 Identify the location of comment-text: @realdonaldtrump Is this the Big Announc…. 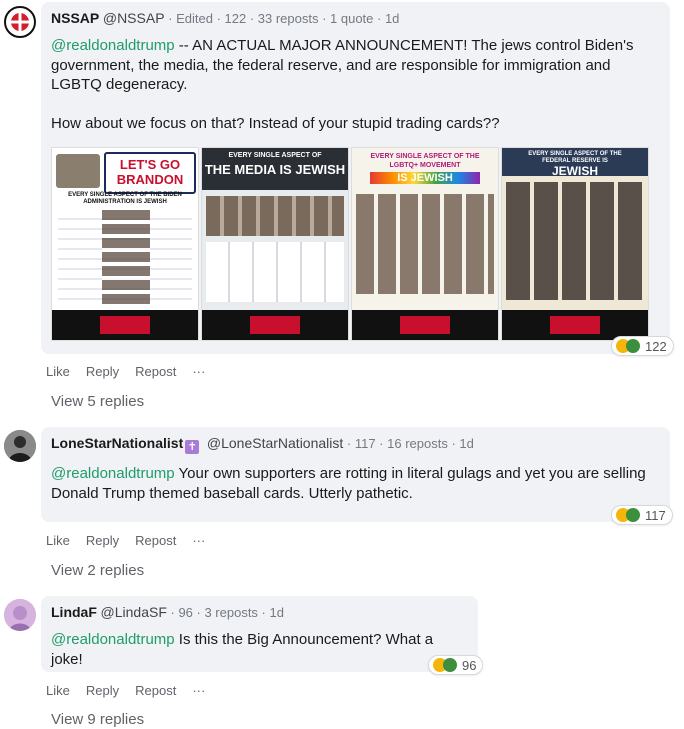
(259, 649).